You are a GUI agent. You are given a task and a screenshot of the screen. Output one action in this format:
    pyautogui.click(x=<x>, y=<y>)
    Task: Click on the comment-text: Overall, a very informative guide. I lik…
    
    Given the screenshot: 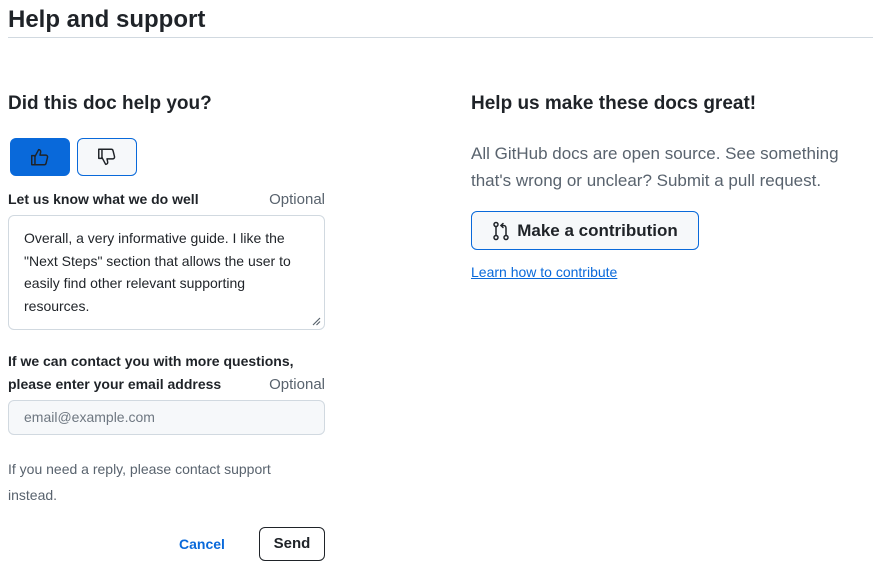 What is the action you would take?
    pyautogui.click(x=157, y=272)
    